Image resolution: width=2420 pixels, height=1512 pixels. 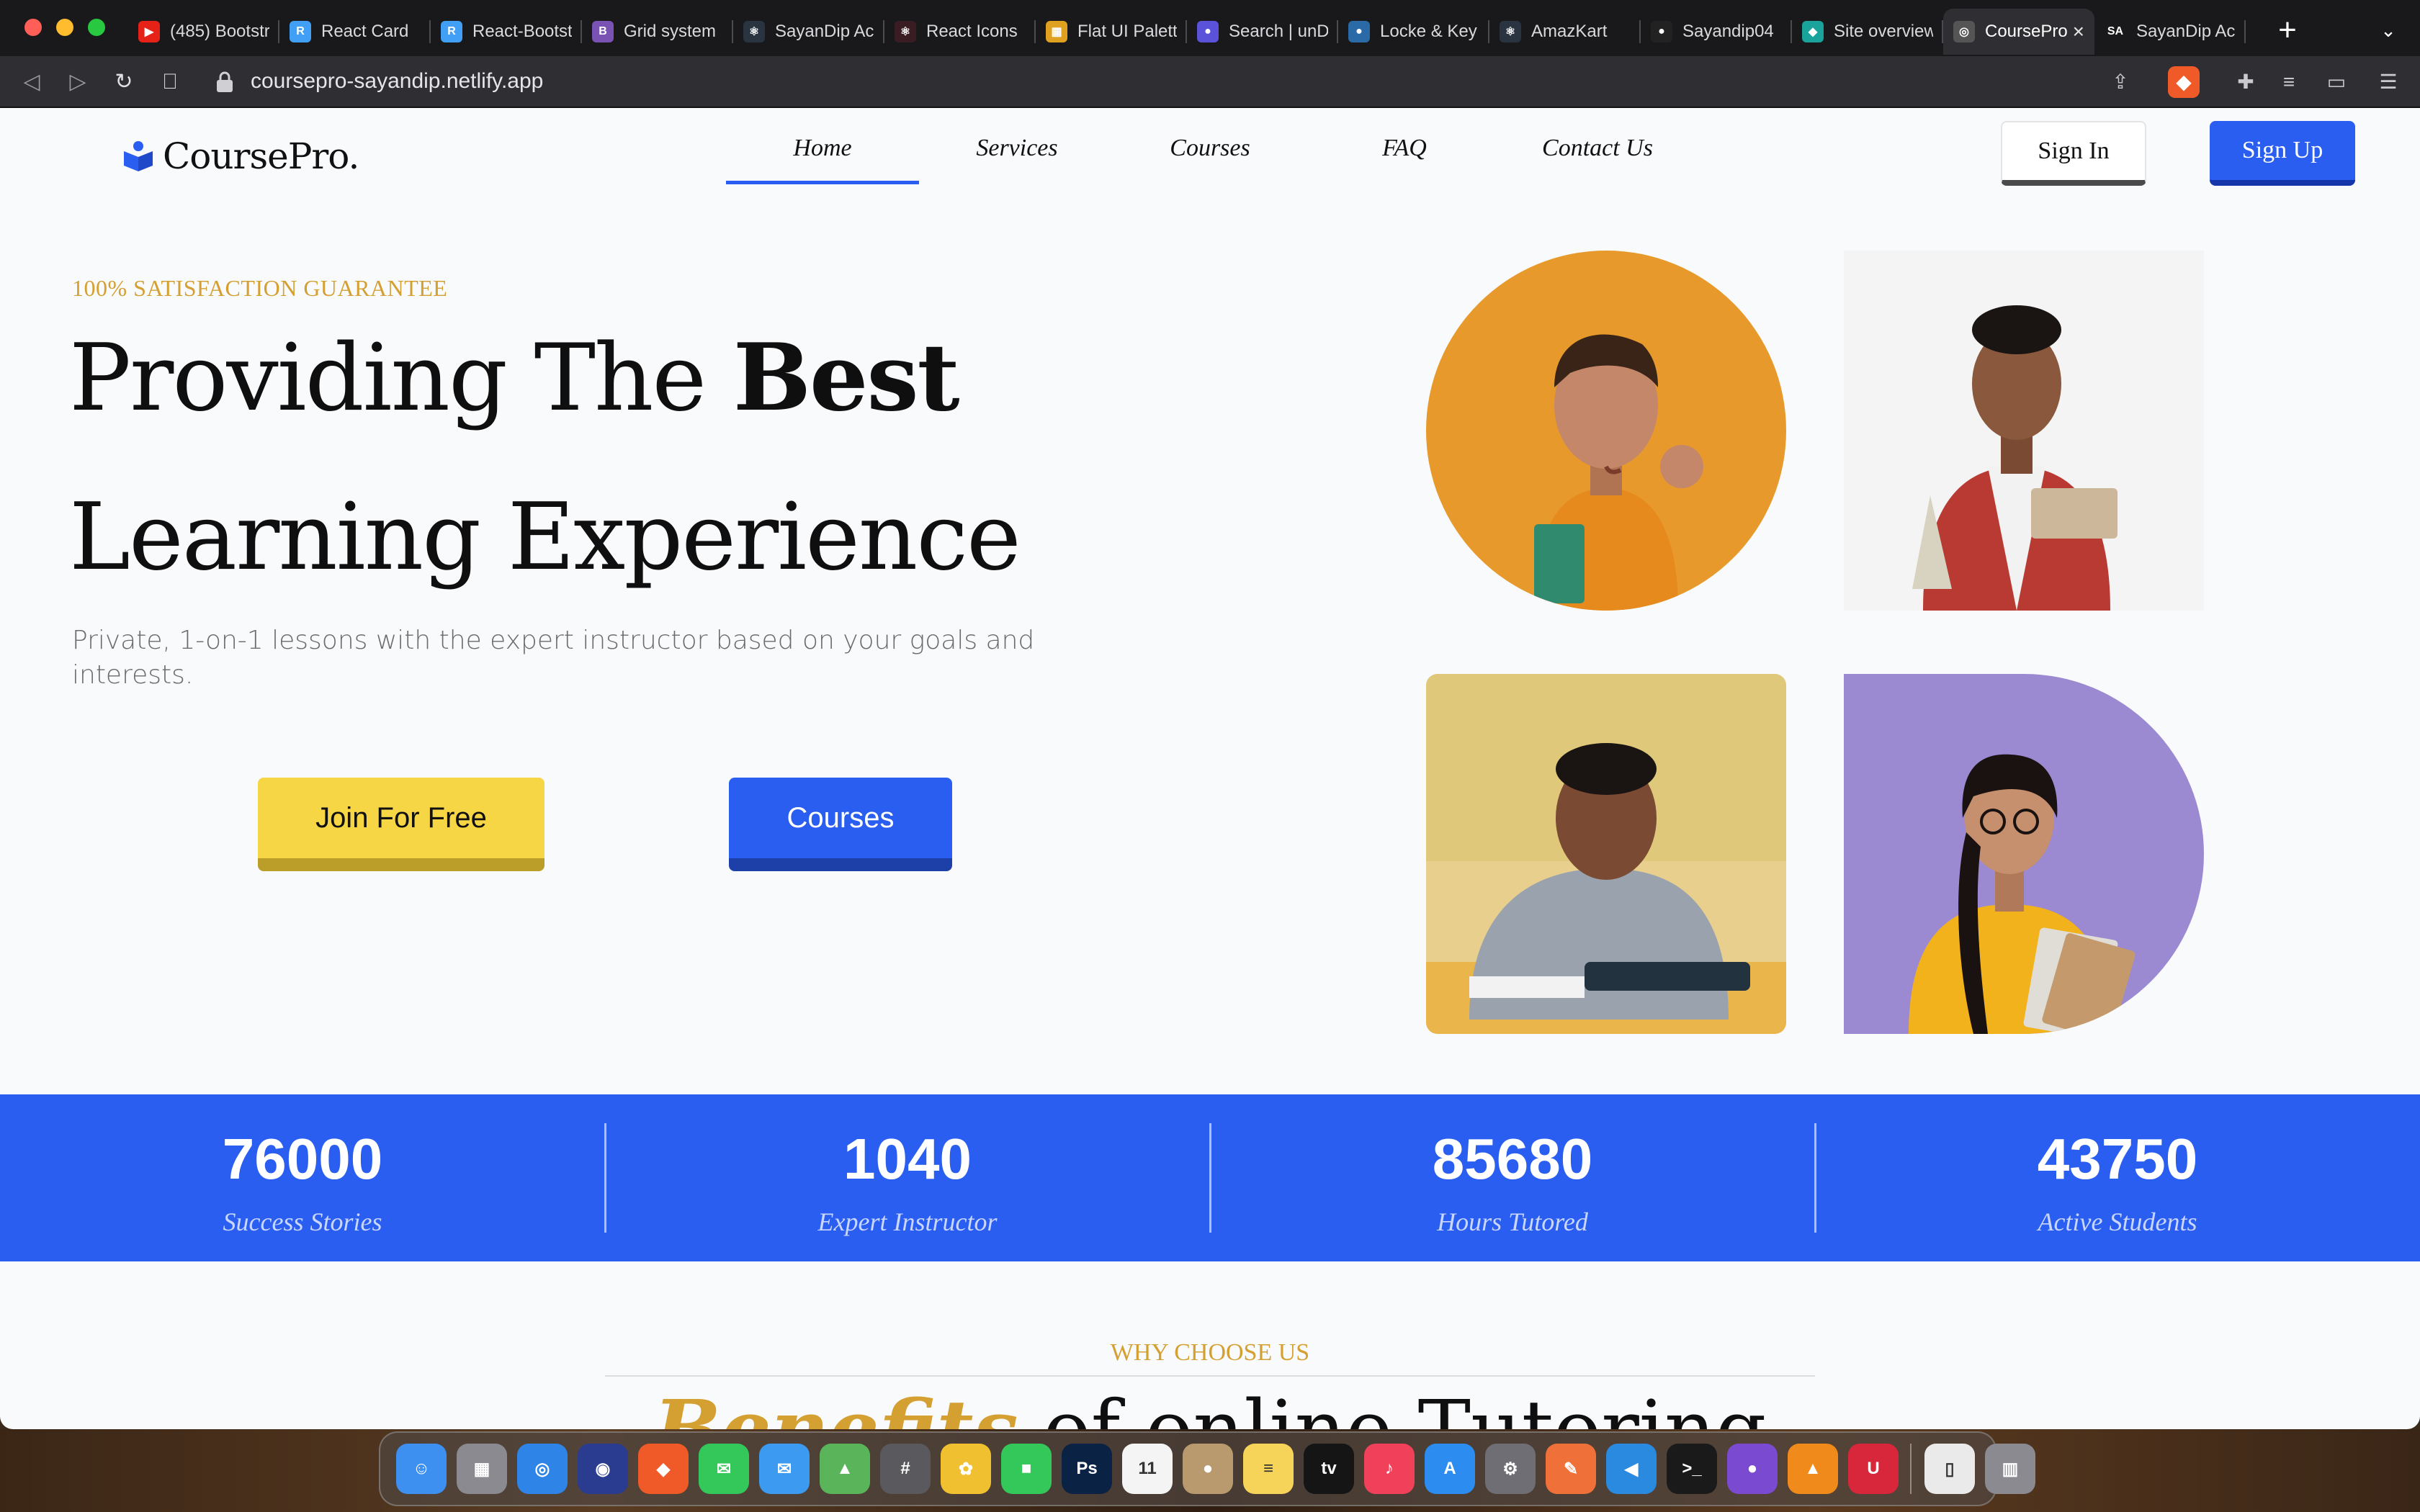 What do you see at coordinates (2117, 1177) in the screenshot?
I see `stat-item: 43750 Active Students` at bounding box center [2117, 1177].